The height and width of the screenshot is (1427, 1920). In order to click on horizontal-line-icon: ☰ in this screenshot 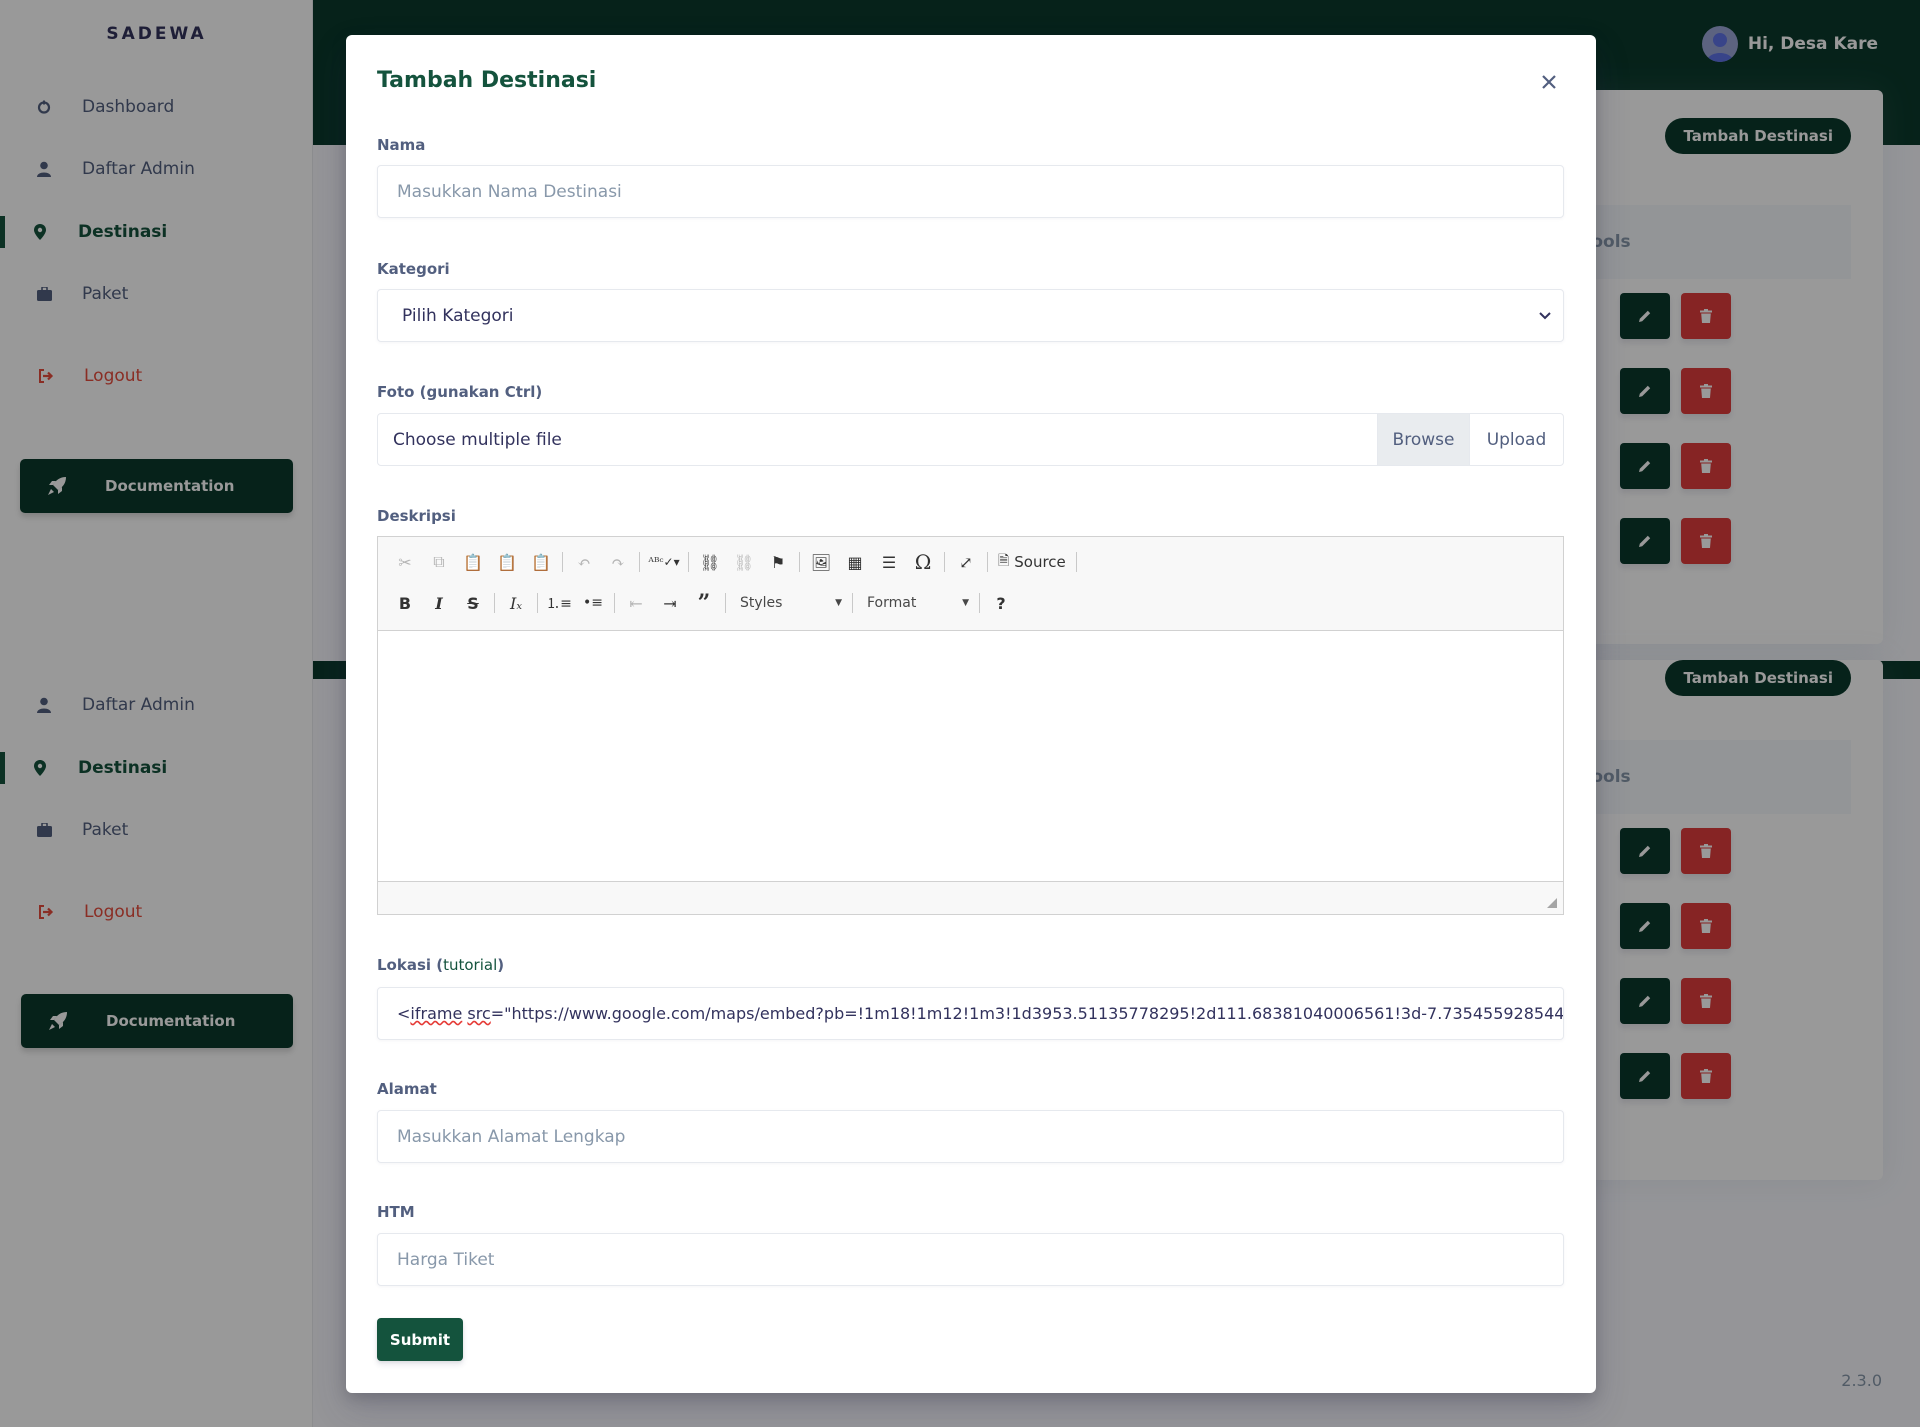, I will do `click(889, 562)`.